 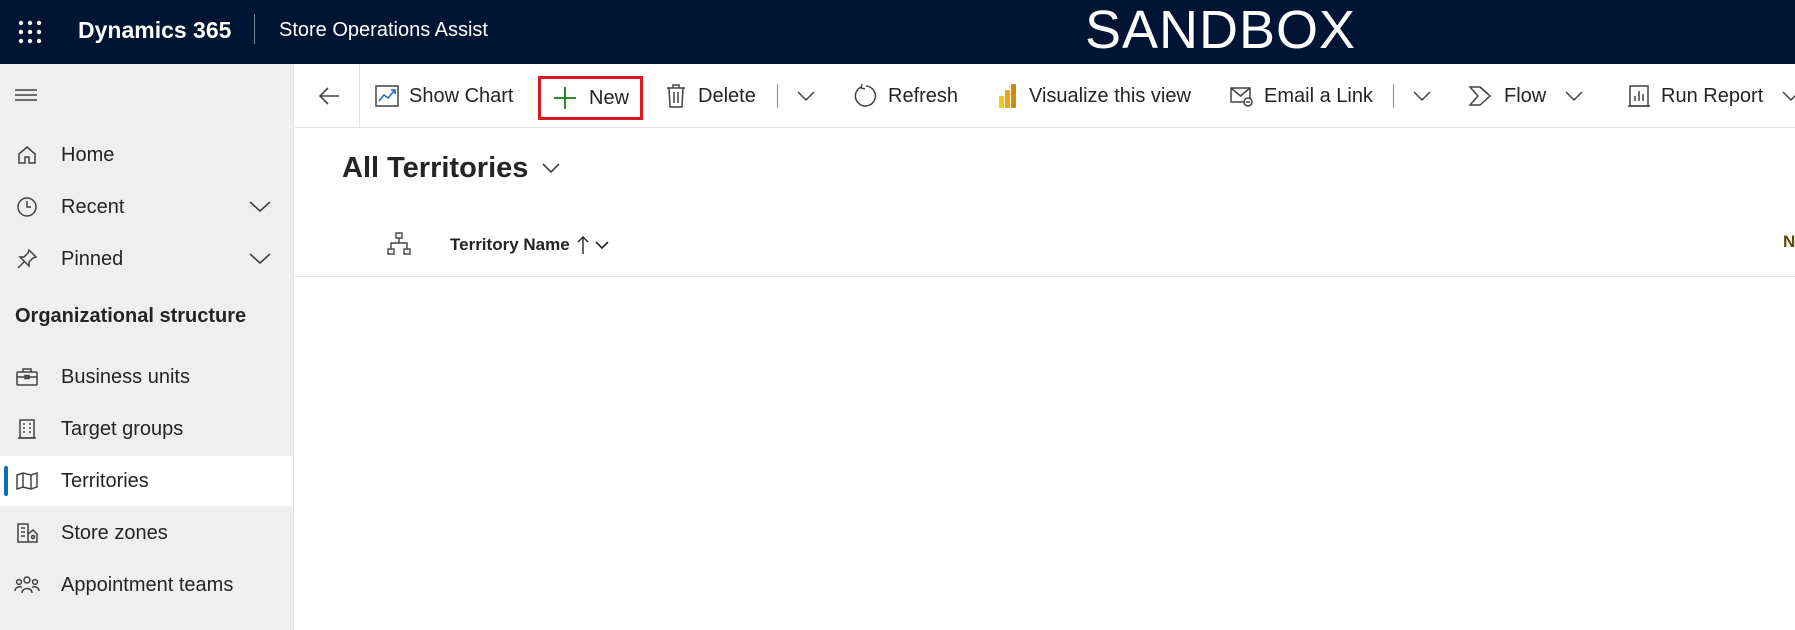 I want to click on sidebar-item-label: Business units, so click(x=125, y=376).